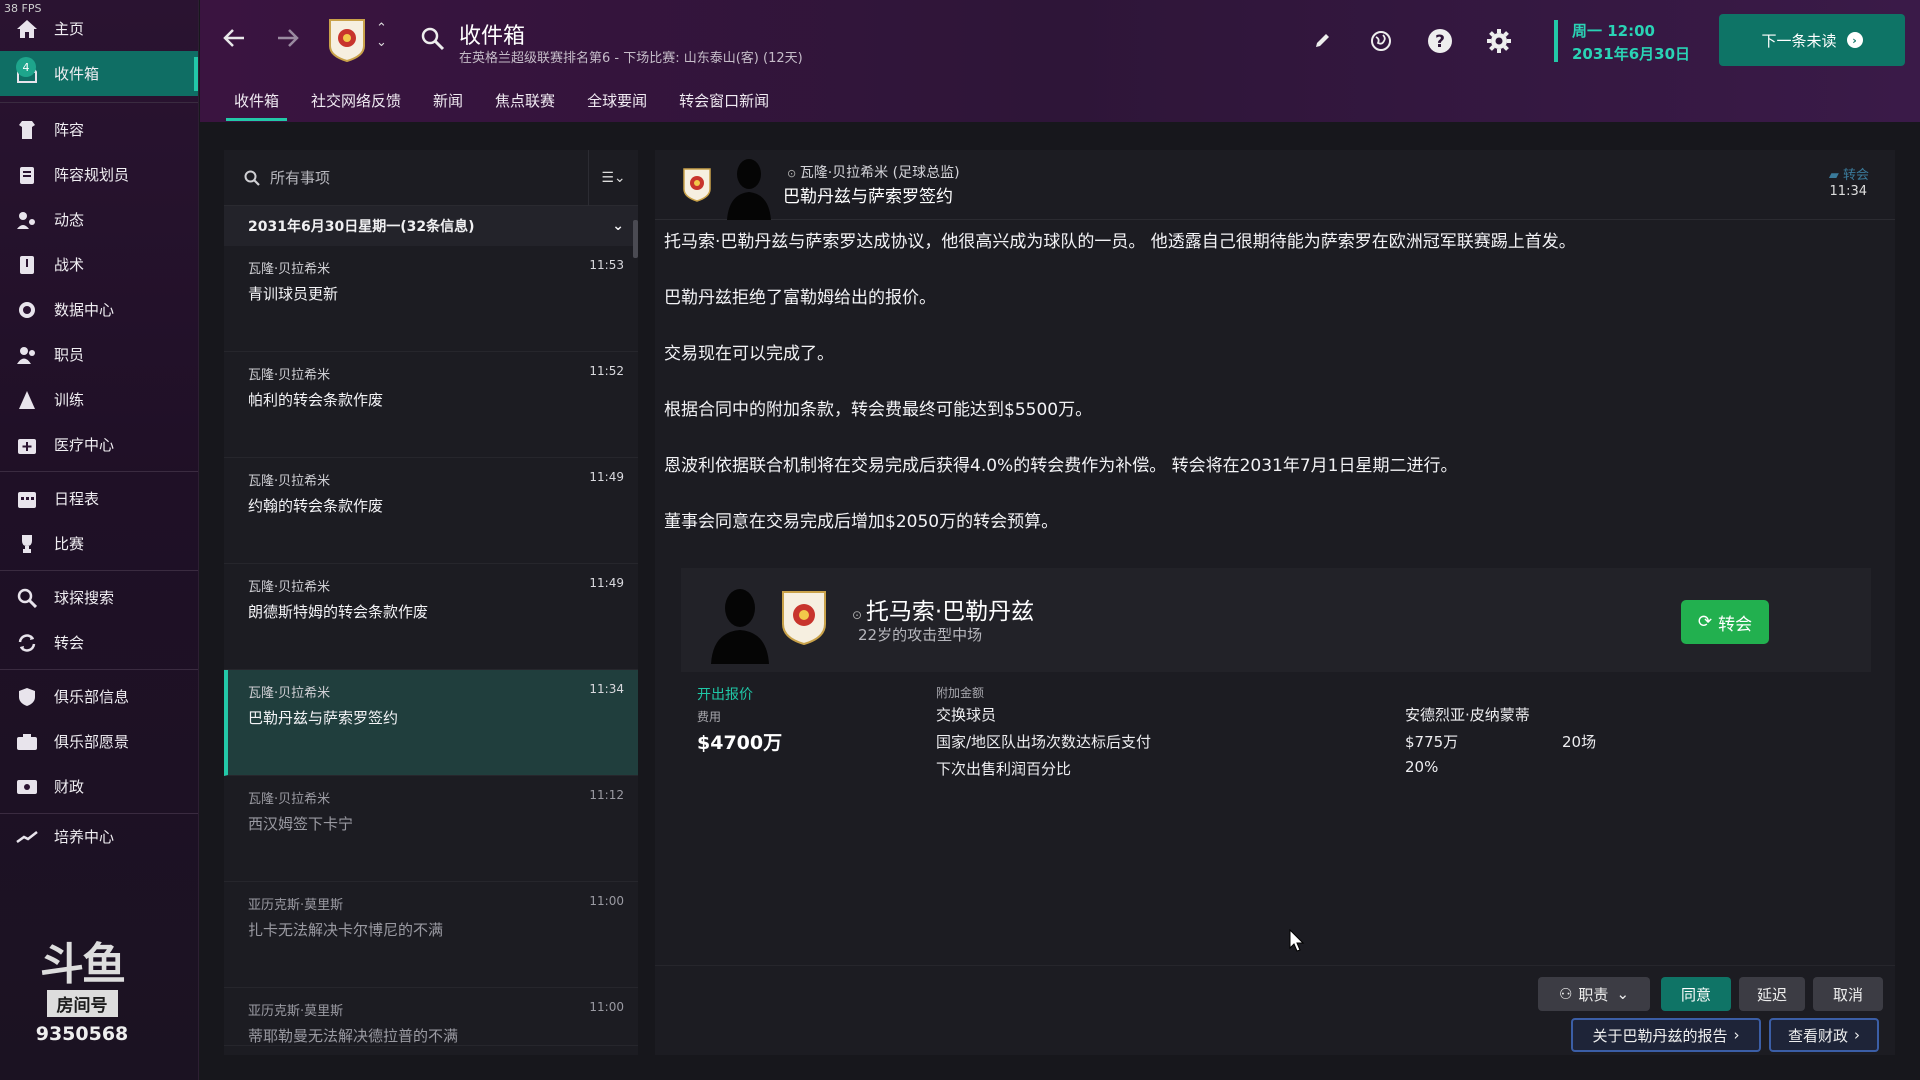 This screenshot has height=1080, width=1920. Describe the element at coordinates (296, 1011) in the screenshot. I see `message-sender: 亚历克斯·莫里斯` at that location.